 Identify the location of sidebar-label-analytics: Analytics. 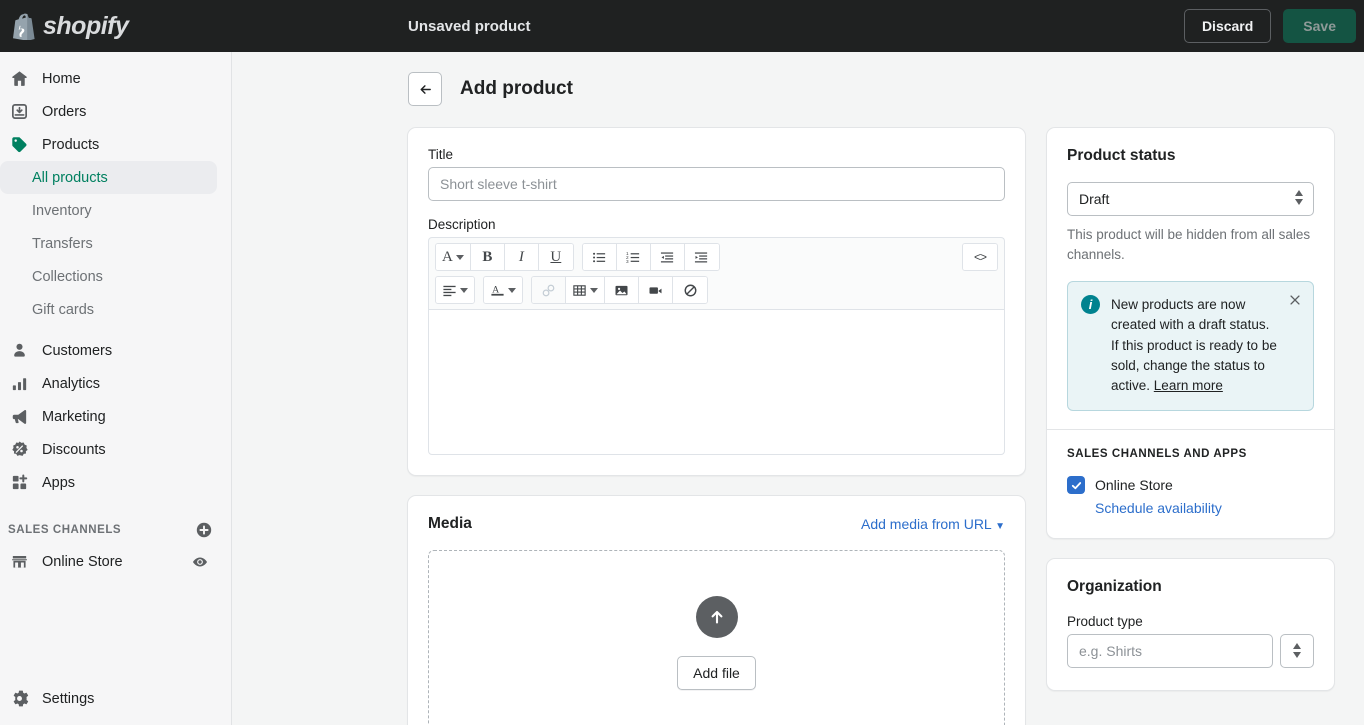
(71, 383).